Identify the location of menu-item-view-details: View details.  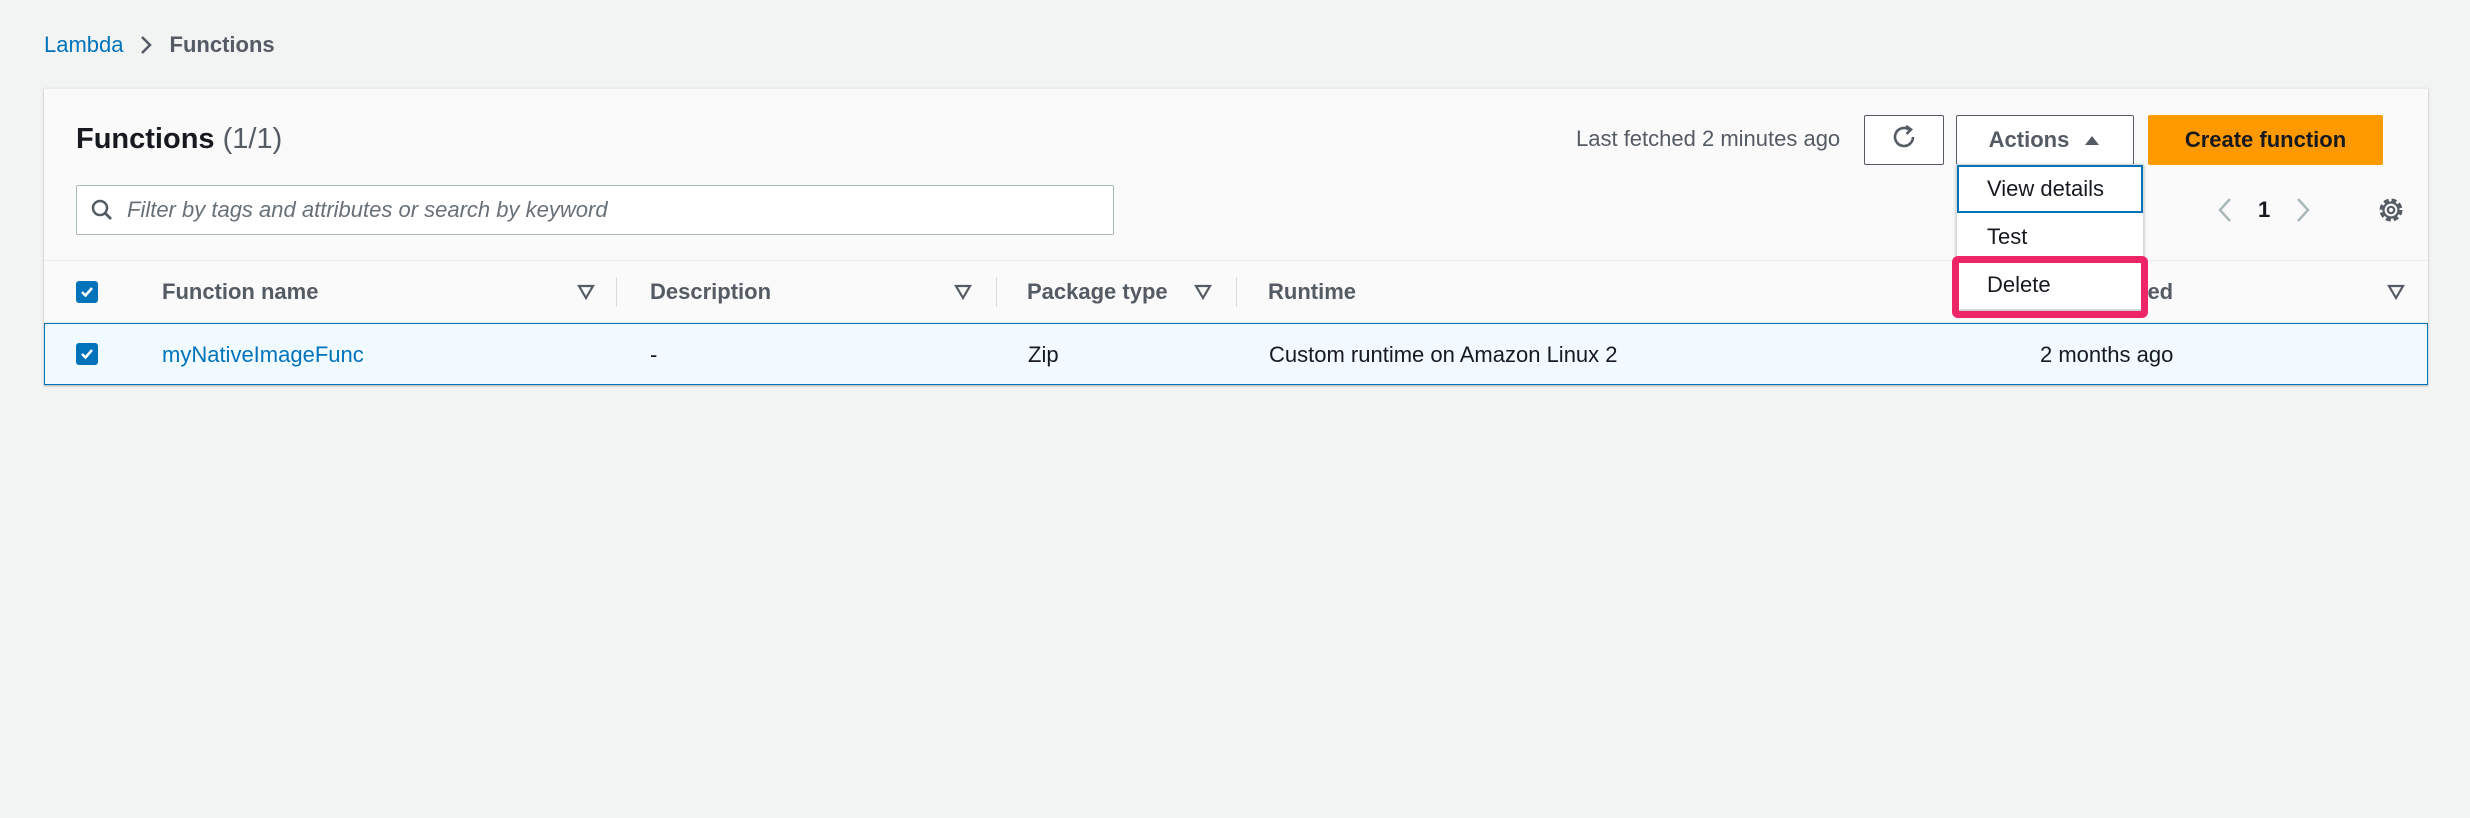
(2050, 189).